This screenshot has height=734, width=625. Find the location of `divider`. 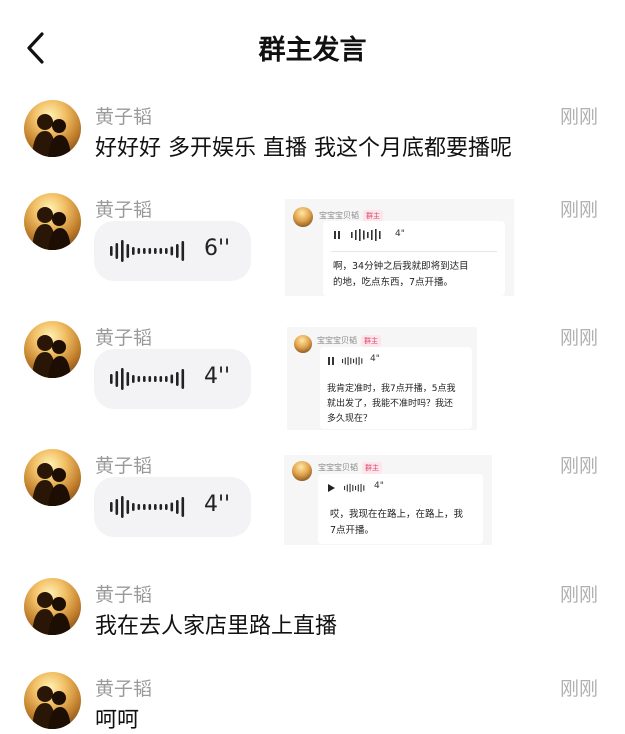

divider is located at coordinates (414, 251).